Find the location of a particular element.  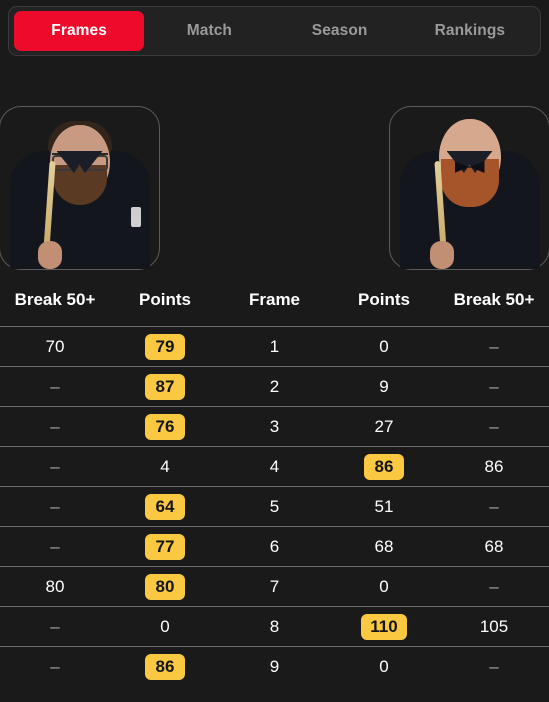

cell-right-points: 51 is located at coordinates (384, 506).